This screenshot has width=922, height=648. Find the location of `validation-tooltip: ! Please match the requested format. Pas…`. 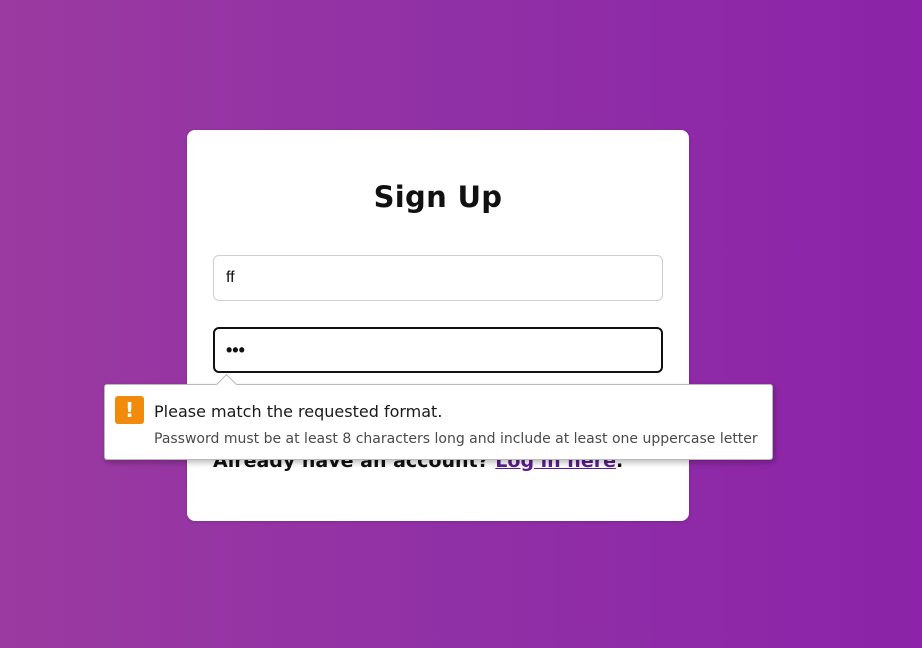

validation-tooltip: ! Please match the requested format. Pas… is located at coordinates (438, 416).